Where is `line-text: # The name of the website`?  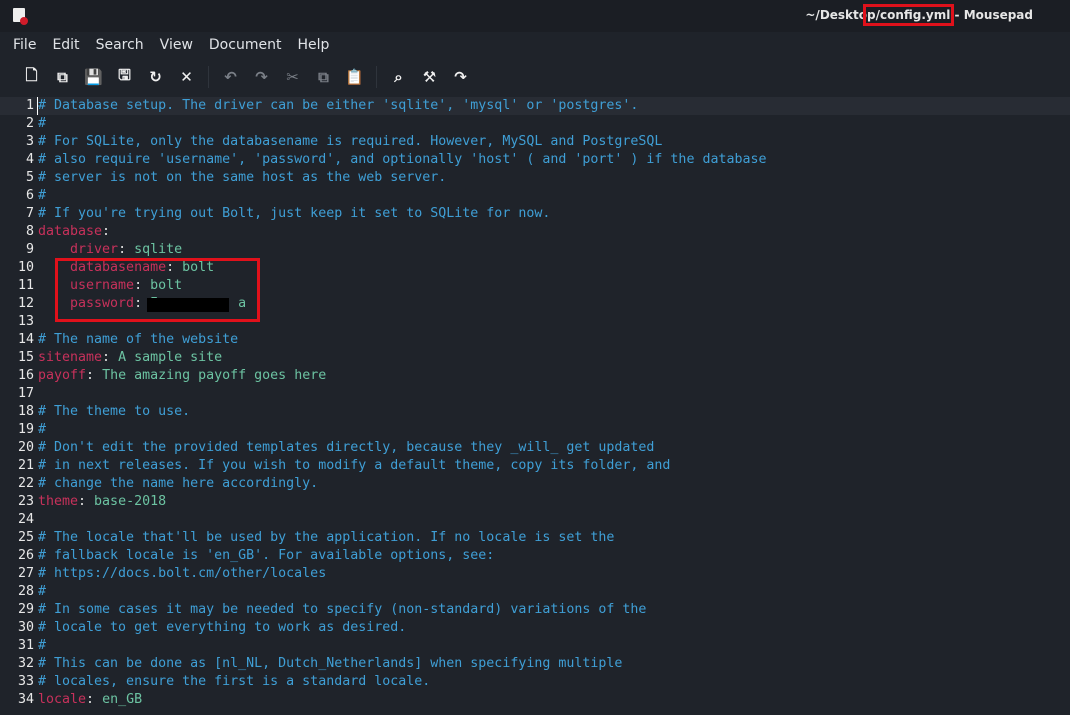
line-text: # The name of the website is located at coordinates (138, 340).